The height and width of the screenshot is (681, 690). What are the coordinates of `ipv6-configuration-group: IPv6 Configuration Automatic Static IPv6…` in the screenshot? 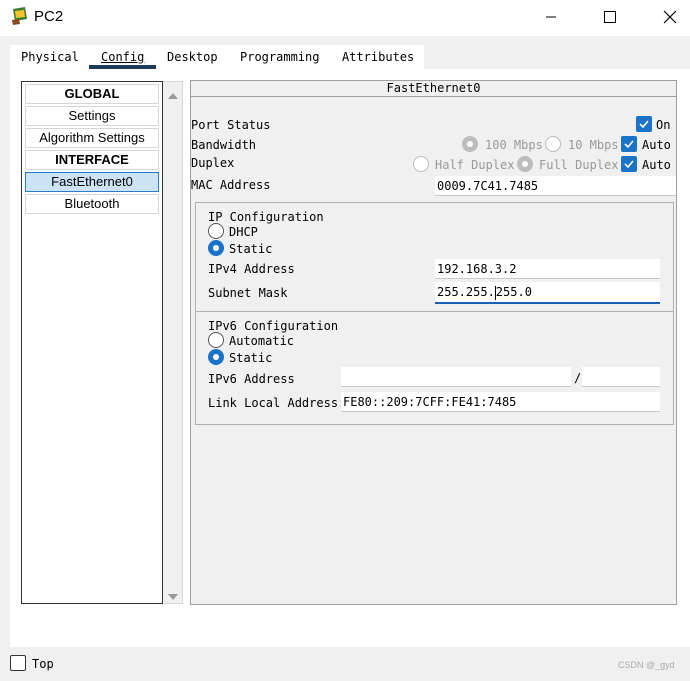 It's located at (434, 368).